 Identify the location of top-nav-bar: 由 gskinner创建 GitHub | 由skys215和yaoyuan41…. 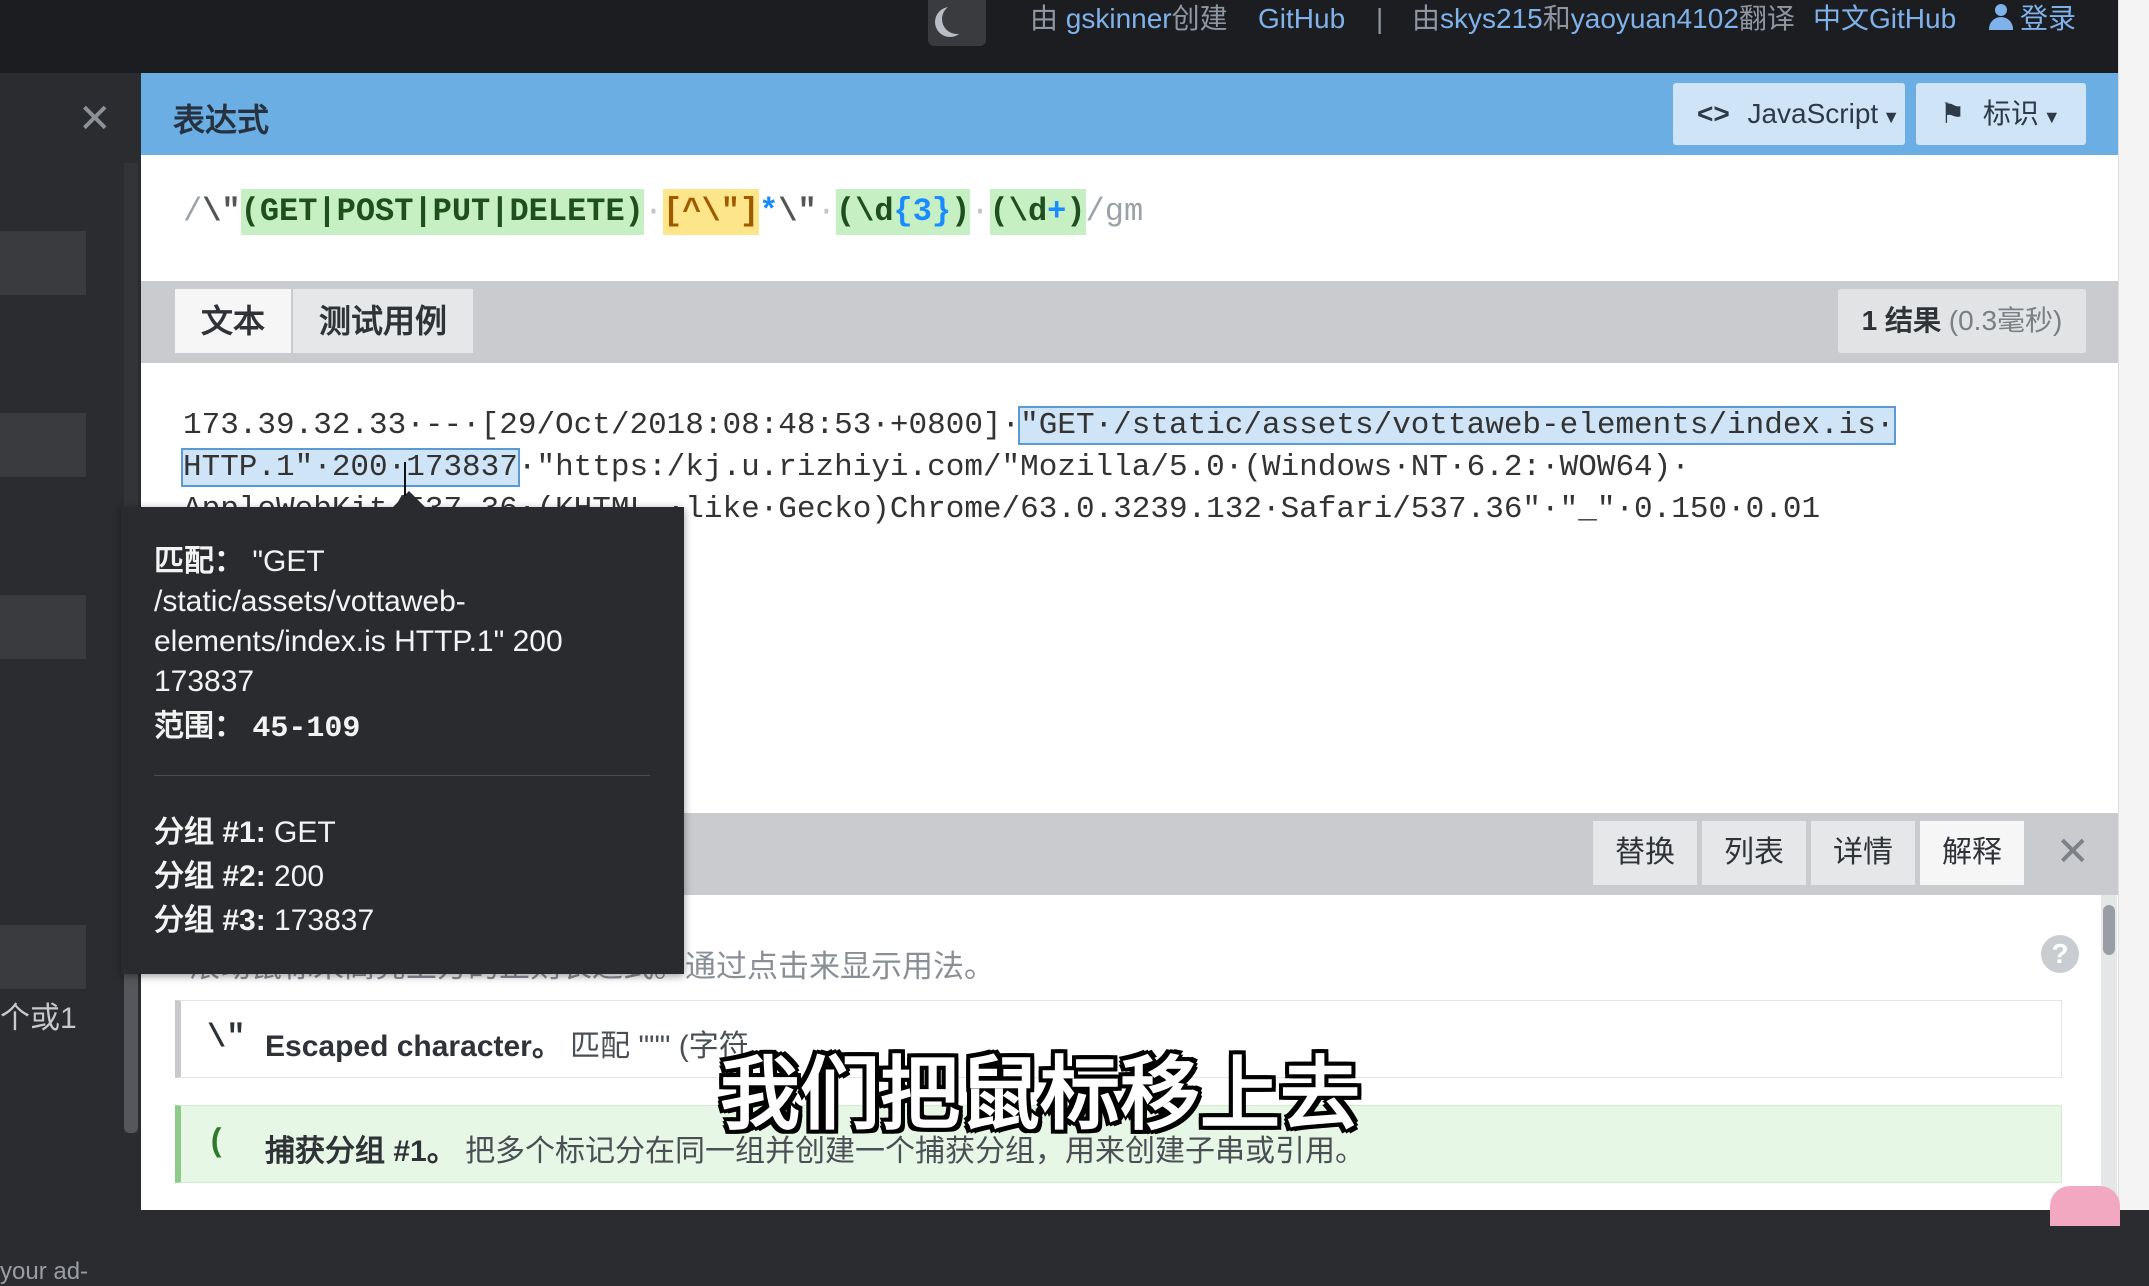
(1074, 36).